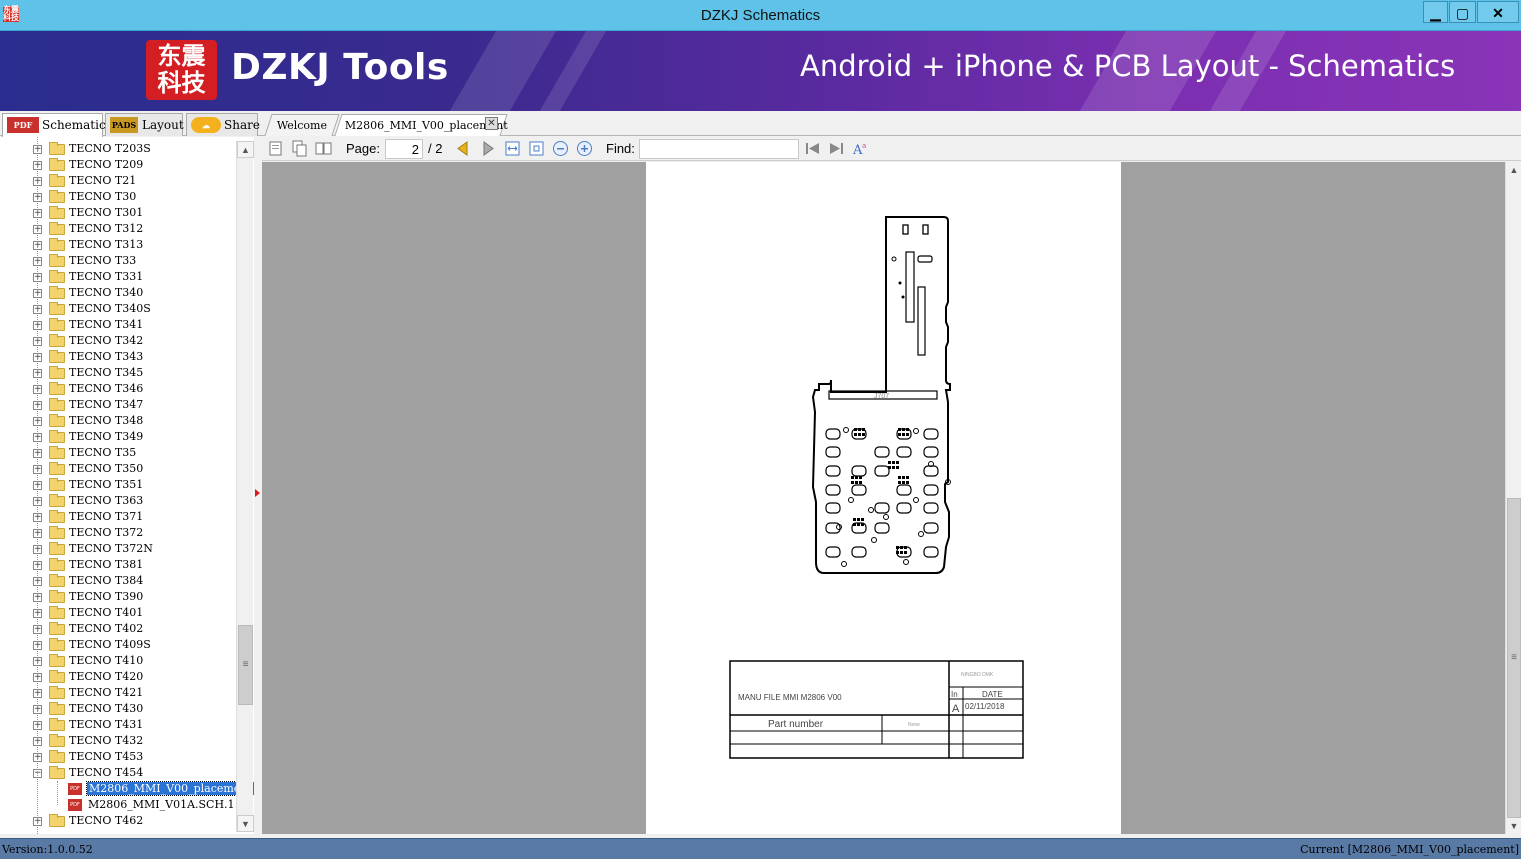  What do you see at coordinates (860, 148) in the screenshot?
I see `match-case-icon: Aa` at bounding box center [860, 148].